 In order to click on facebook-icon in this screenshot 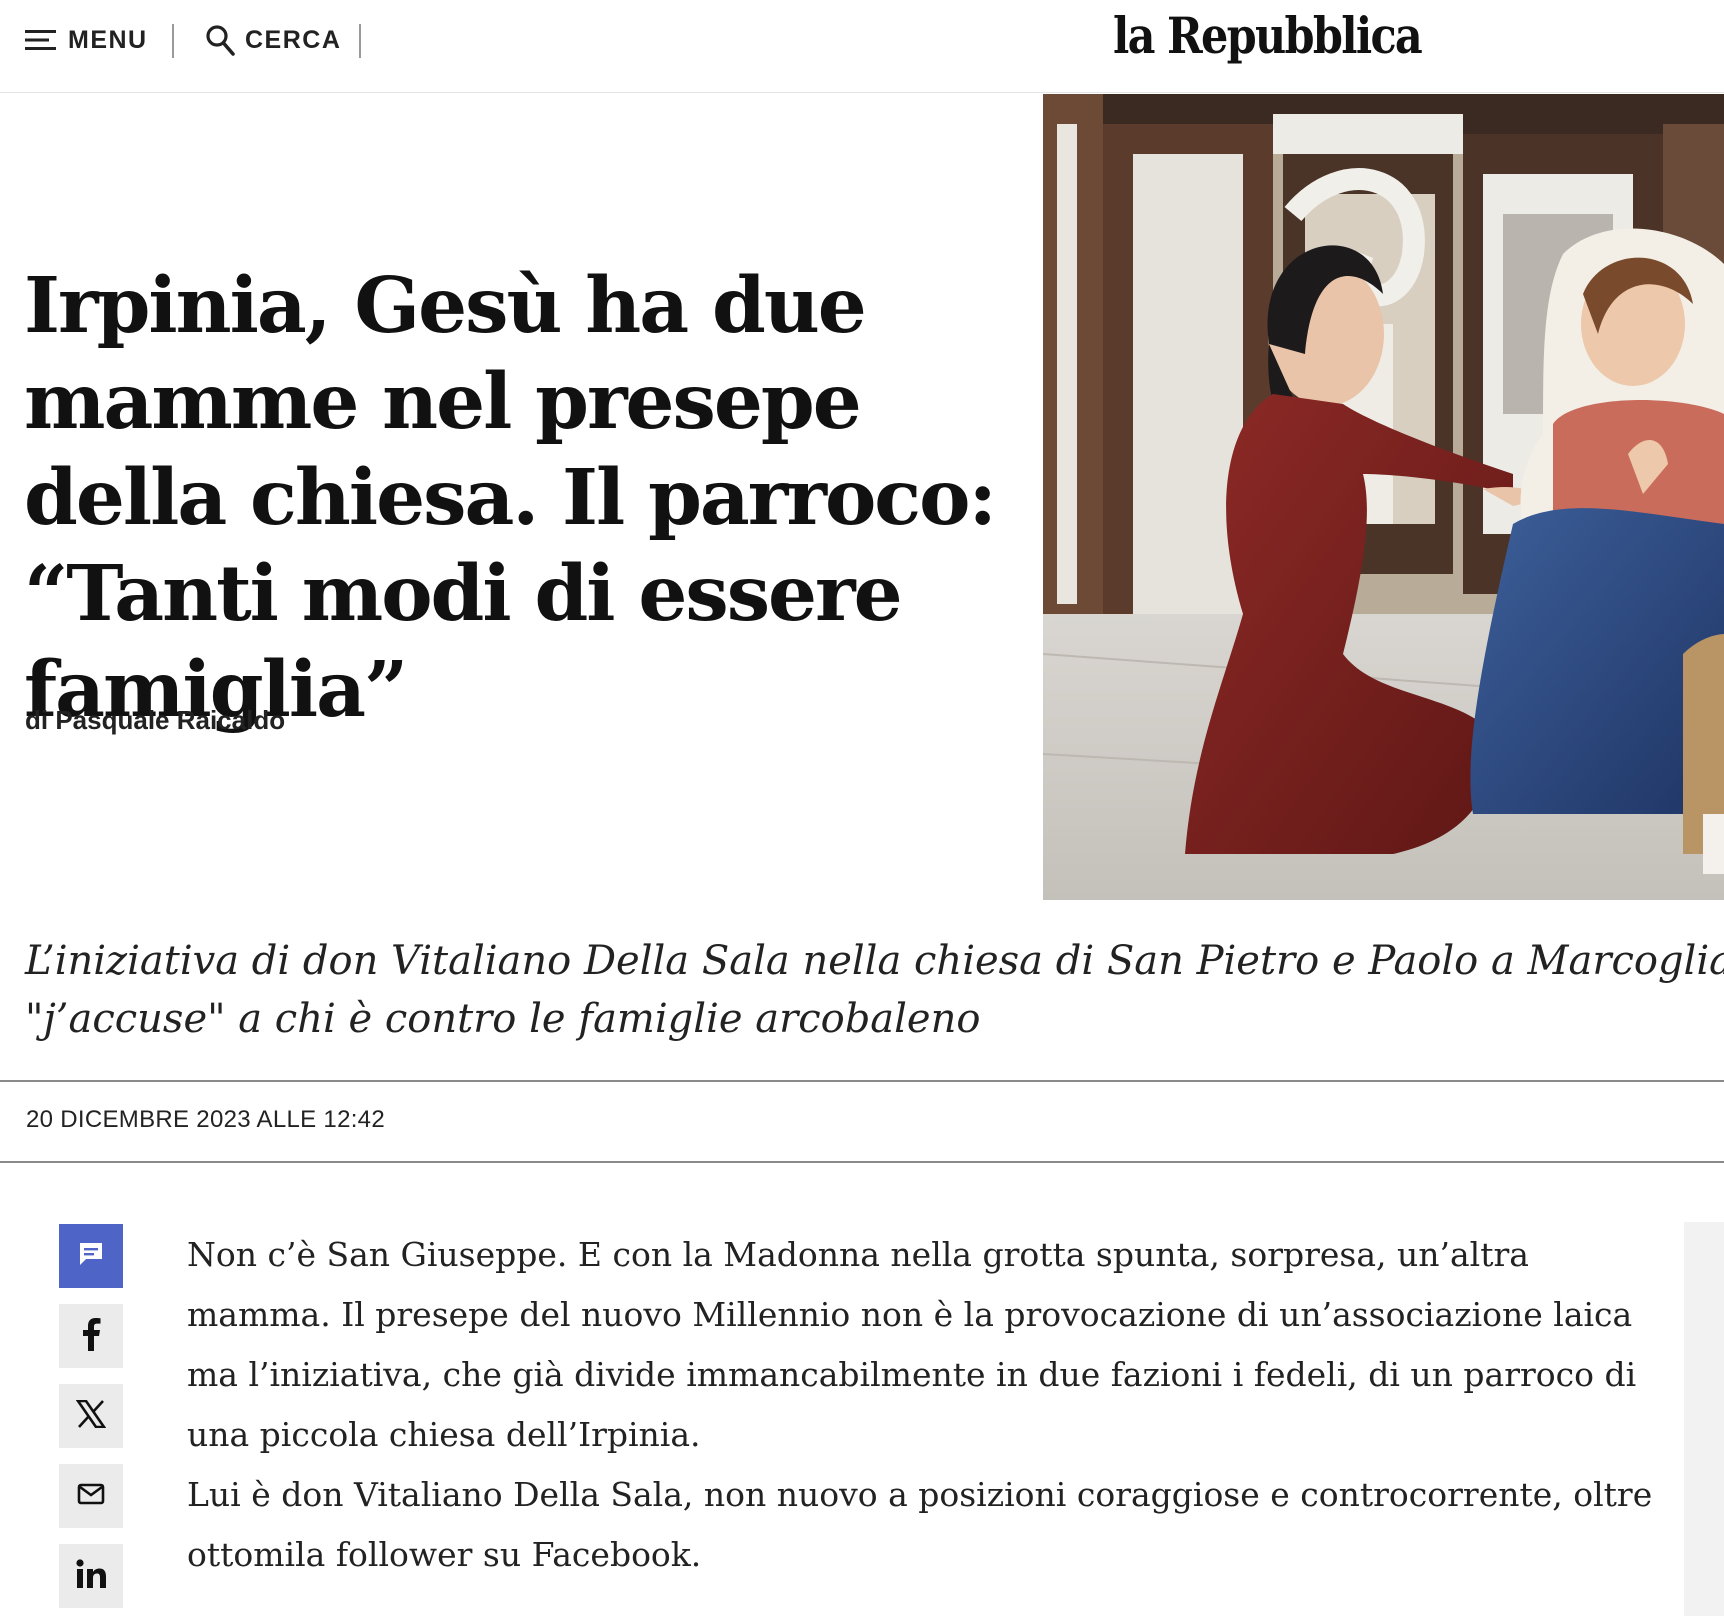, I will do `click(91, 1336)`.